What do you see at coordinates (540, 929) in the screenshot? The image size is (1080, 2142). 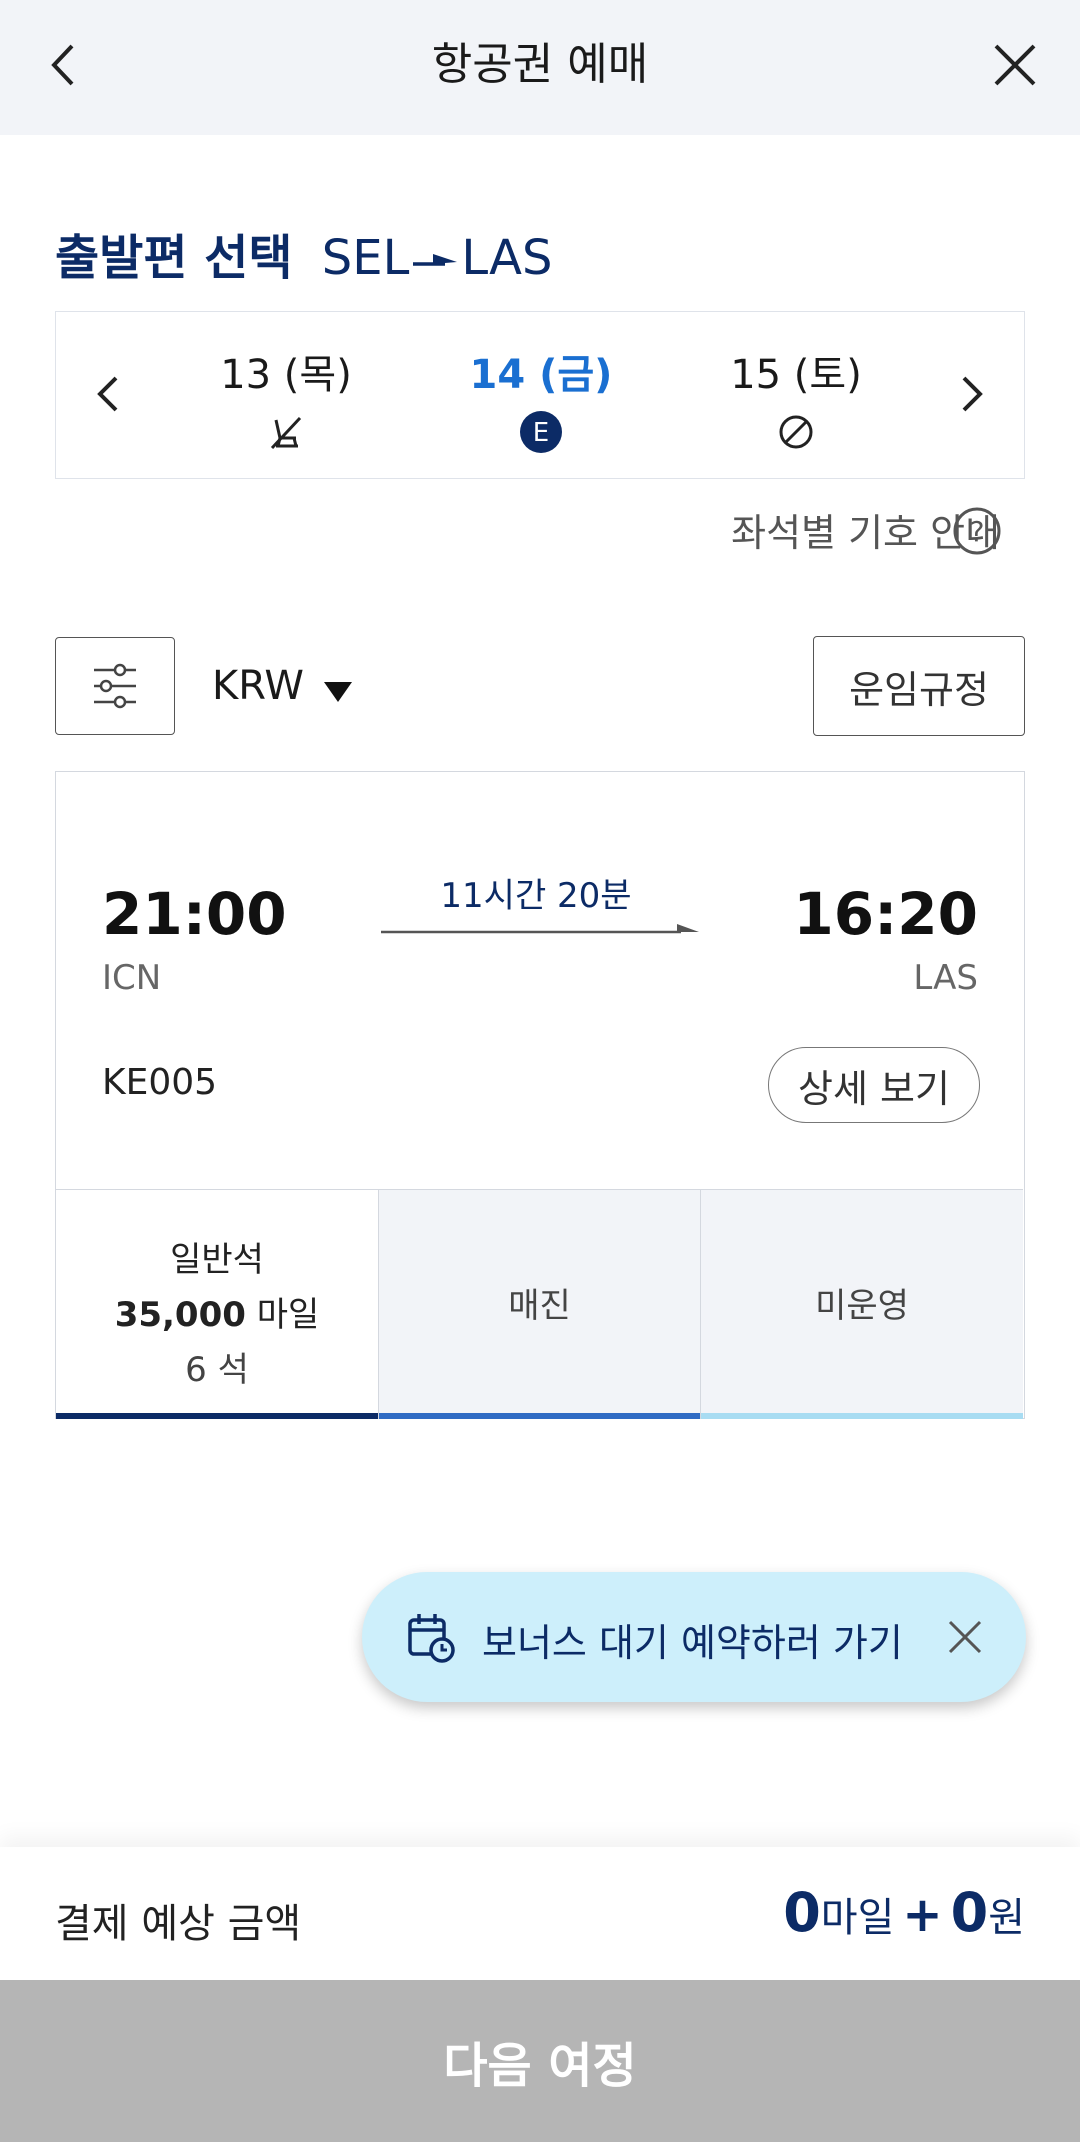 I see `duration-arrow-icon` at bounding box center [540, 929].